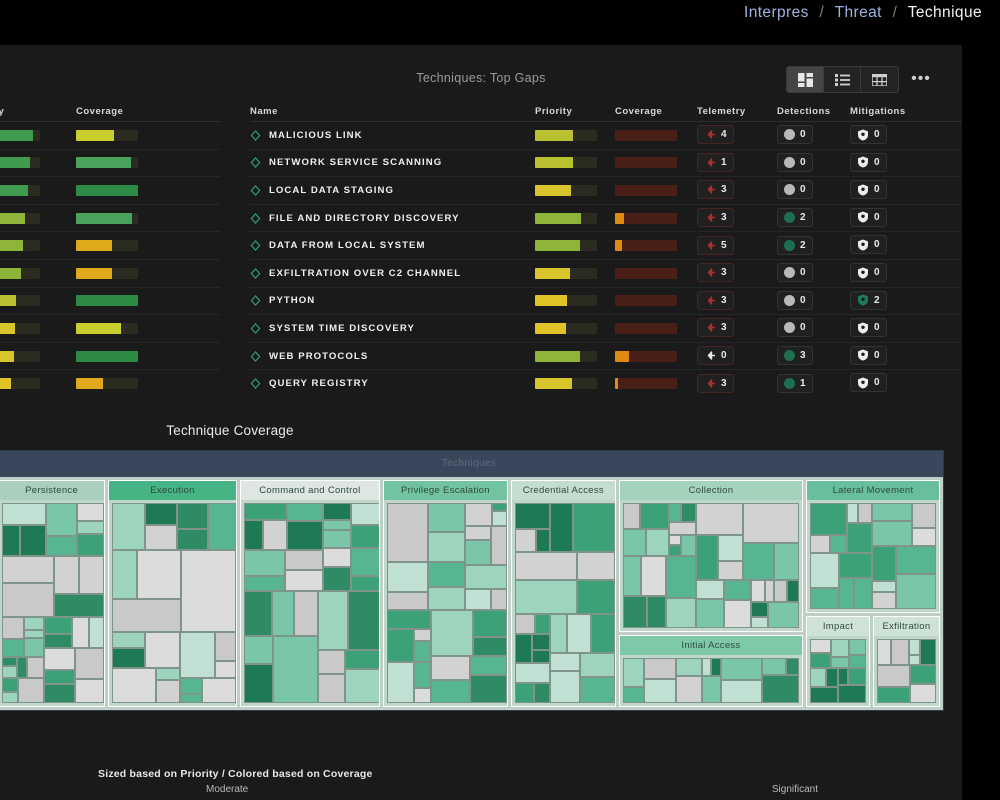 This screenshot has height=800, width=1000. I want to click on cell-name: EXFILTRATION OVER C2 CHANNEL, so click(392, 273).